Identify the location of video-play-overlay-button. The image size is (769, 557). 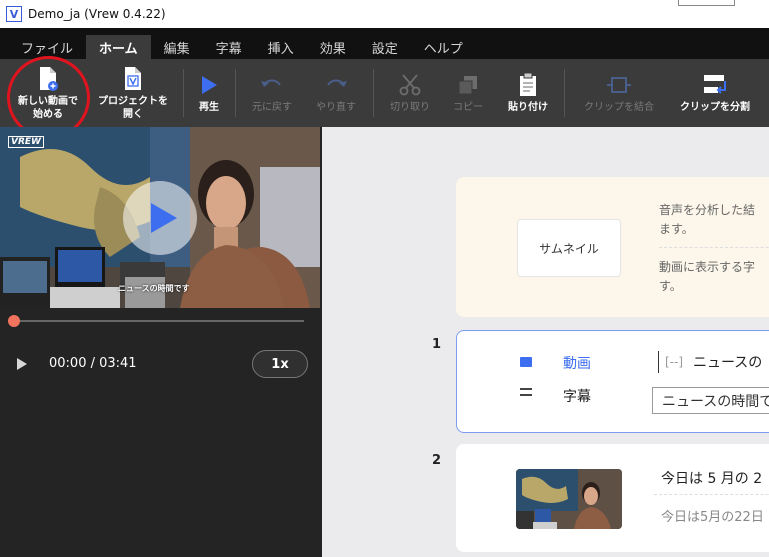
(160, 218).